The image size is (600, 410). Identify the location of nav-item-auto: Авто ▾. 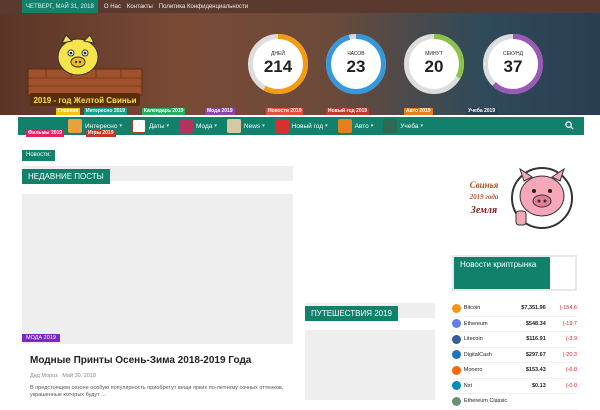
(355, 126).